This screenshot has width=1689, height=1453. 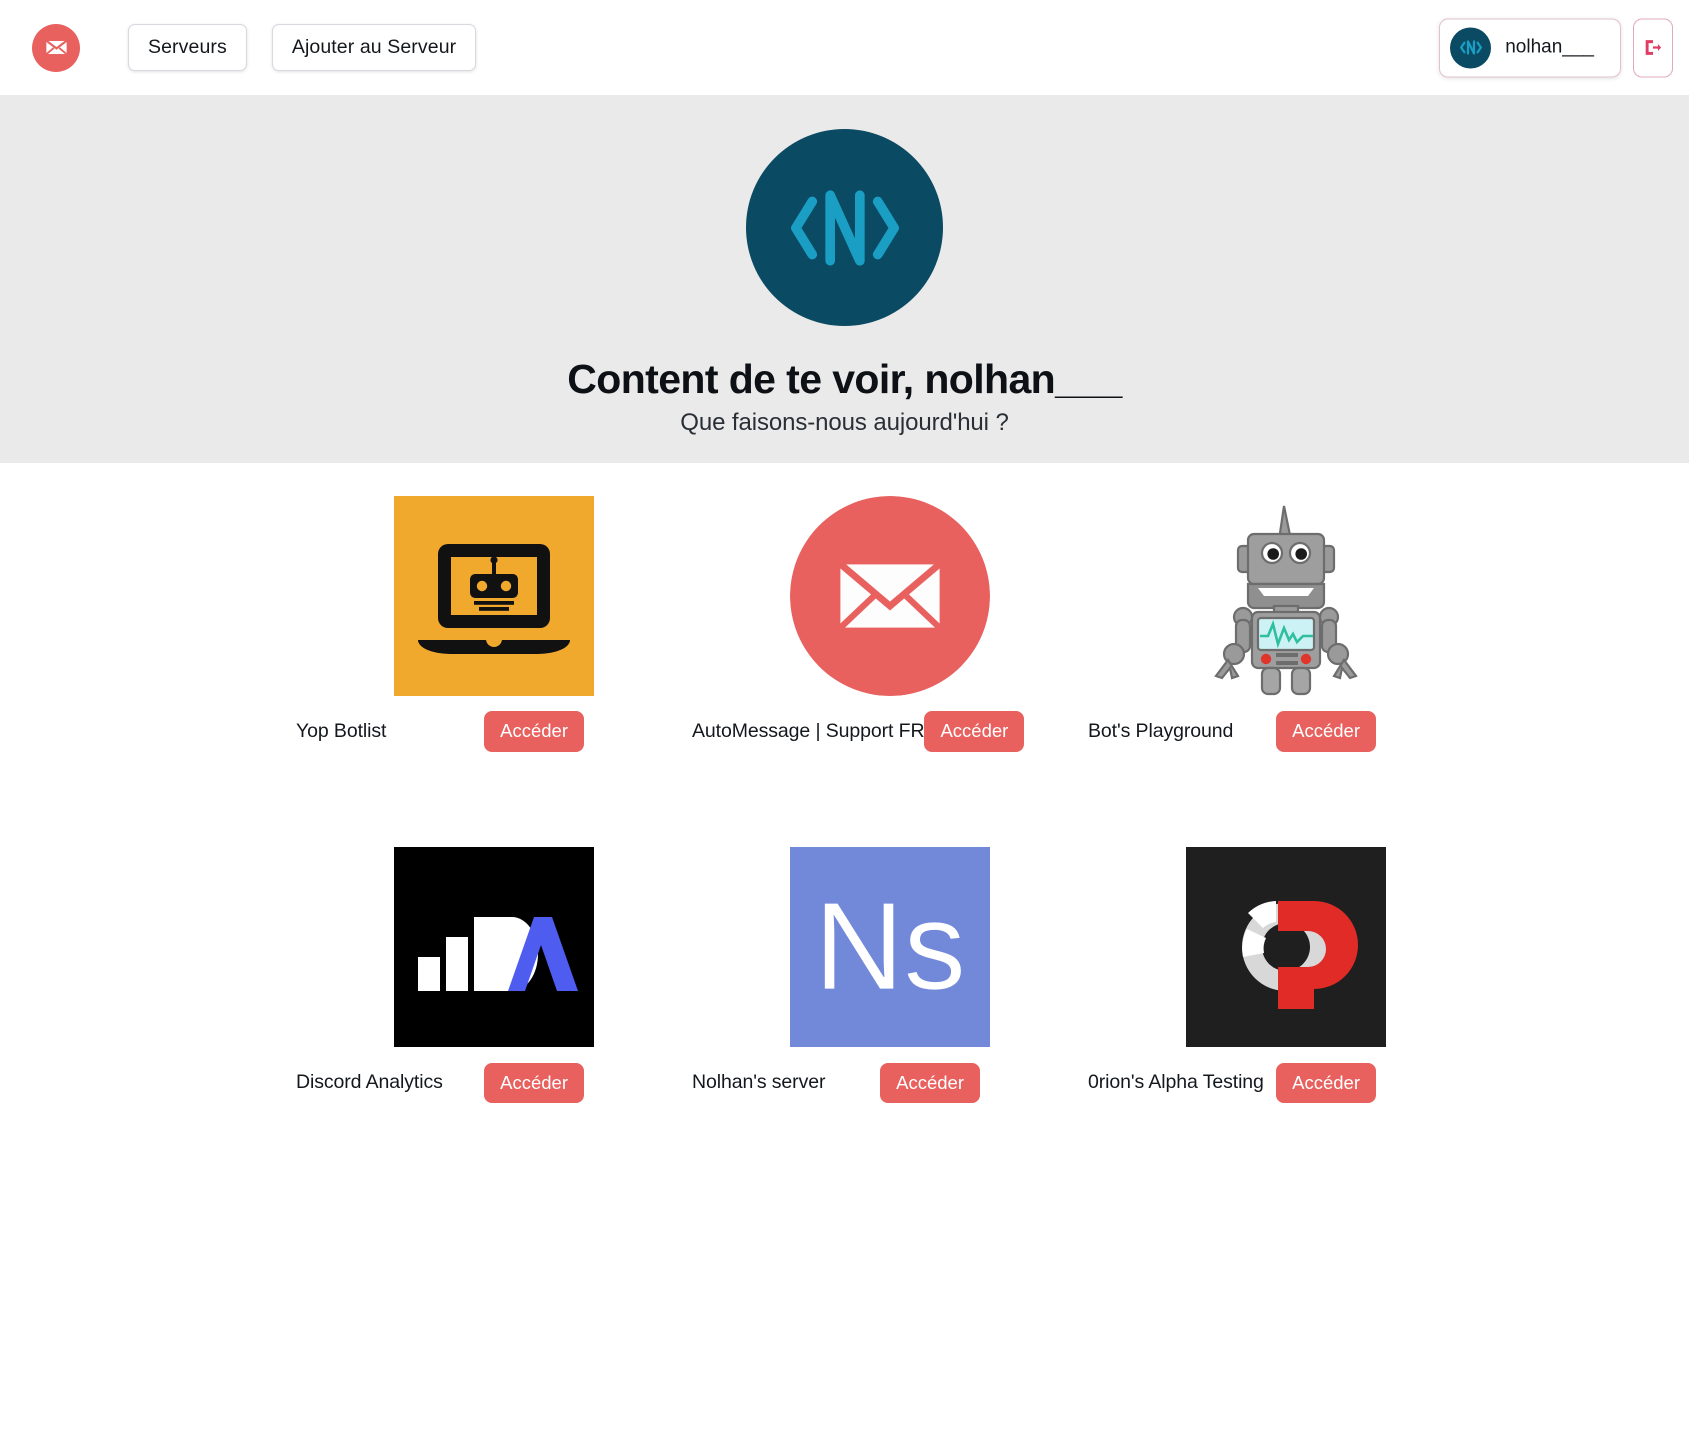 I want to click on svg-text: Ns, so click(x=890, y=947).